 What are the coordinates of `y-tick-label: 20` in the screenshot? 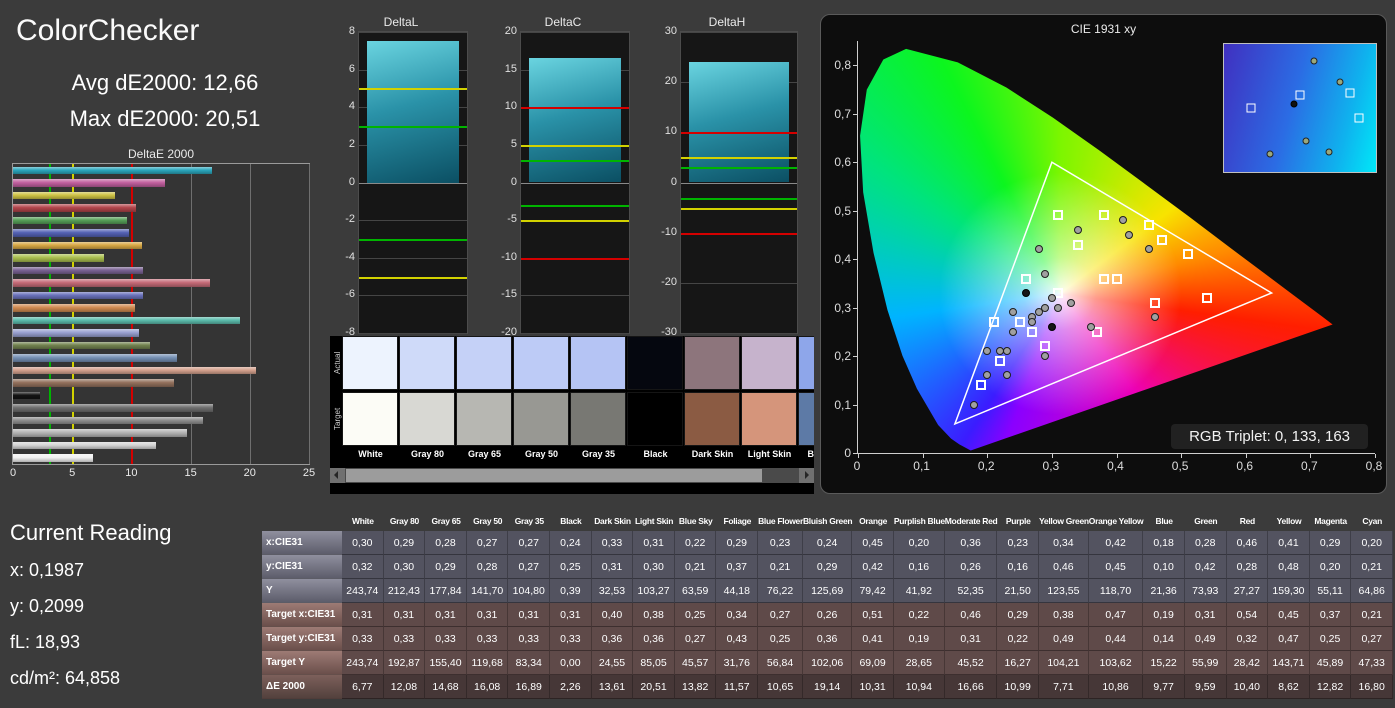 It's located at (670, 81).